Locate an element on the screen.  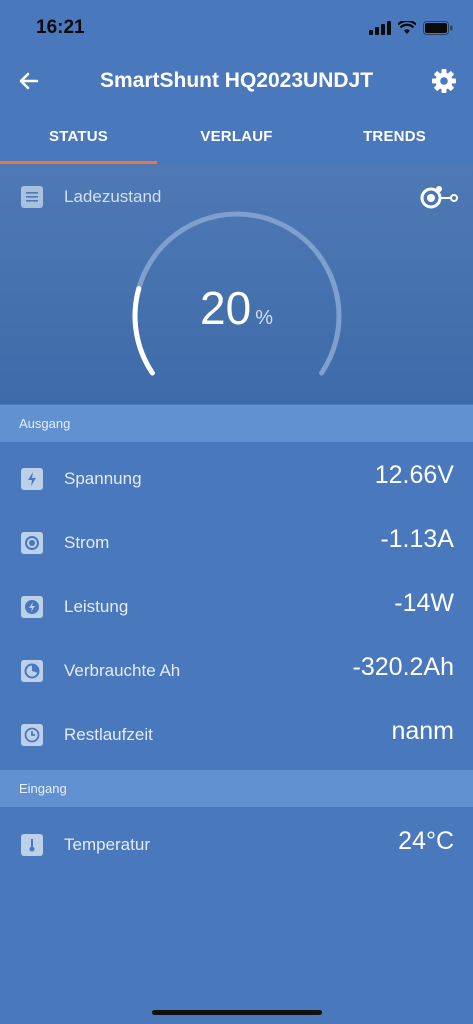
row-current: Strom -1.13A is located at coordinates (236, 543).